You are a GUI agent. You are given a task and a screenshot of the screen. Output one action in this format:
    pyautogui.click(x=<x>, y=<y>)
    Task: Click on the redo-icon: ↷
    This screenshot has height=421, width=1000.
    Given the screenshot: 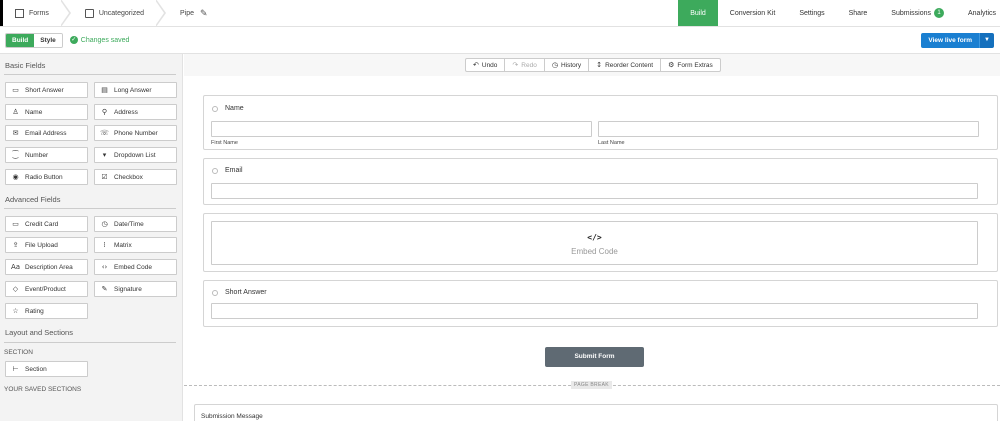 What is the action you would take?
    pyautogui.click(x=515, y=65)
    